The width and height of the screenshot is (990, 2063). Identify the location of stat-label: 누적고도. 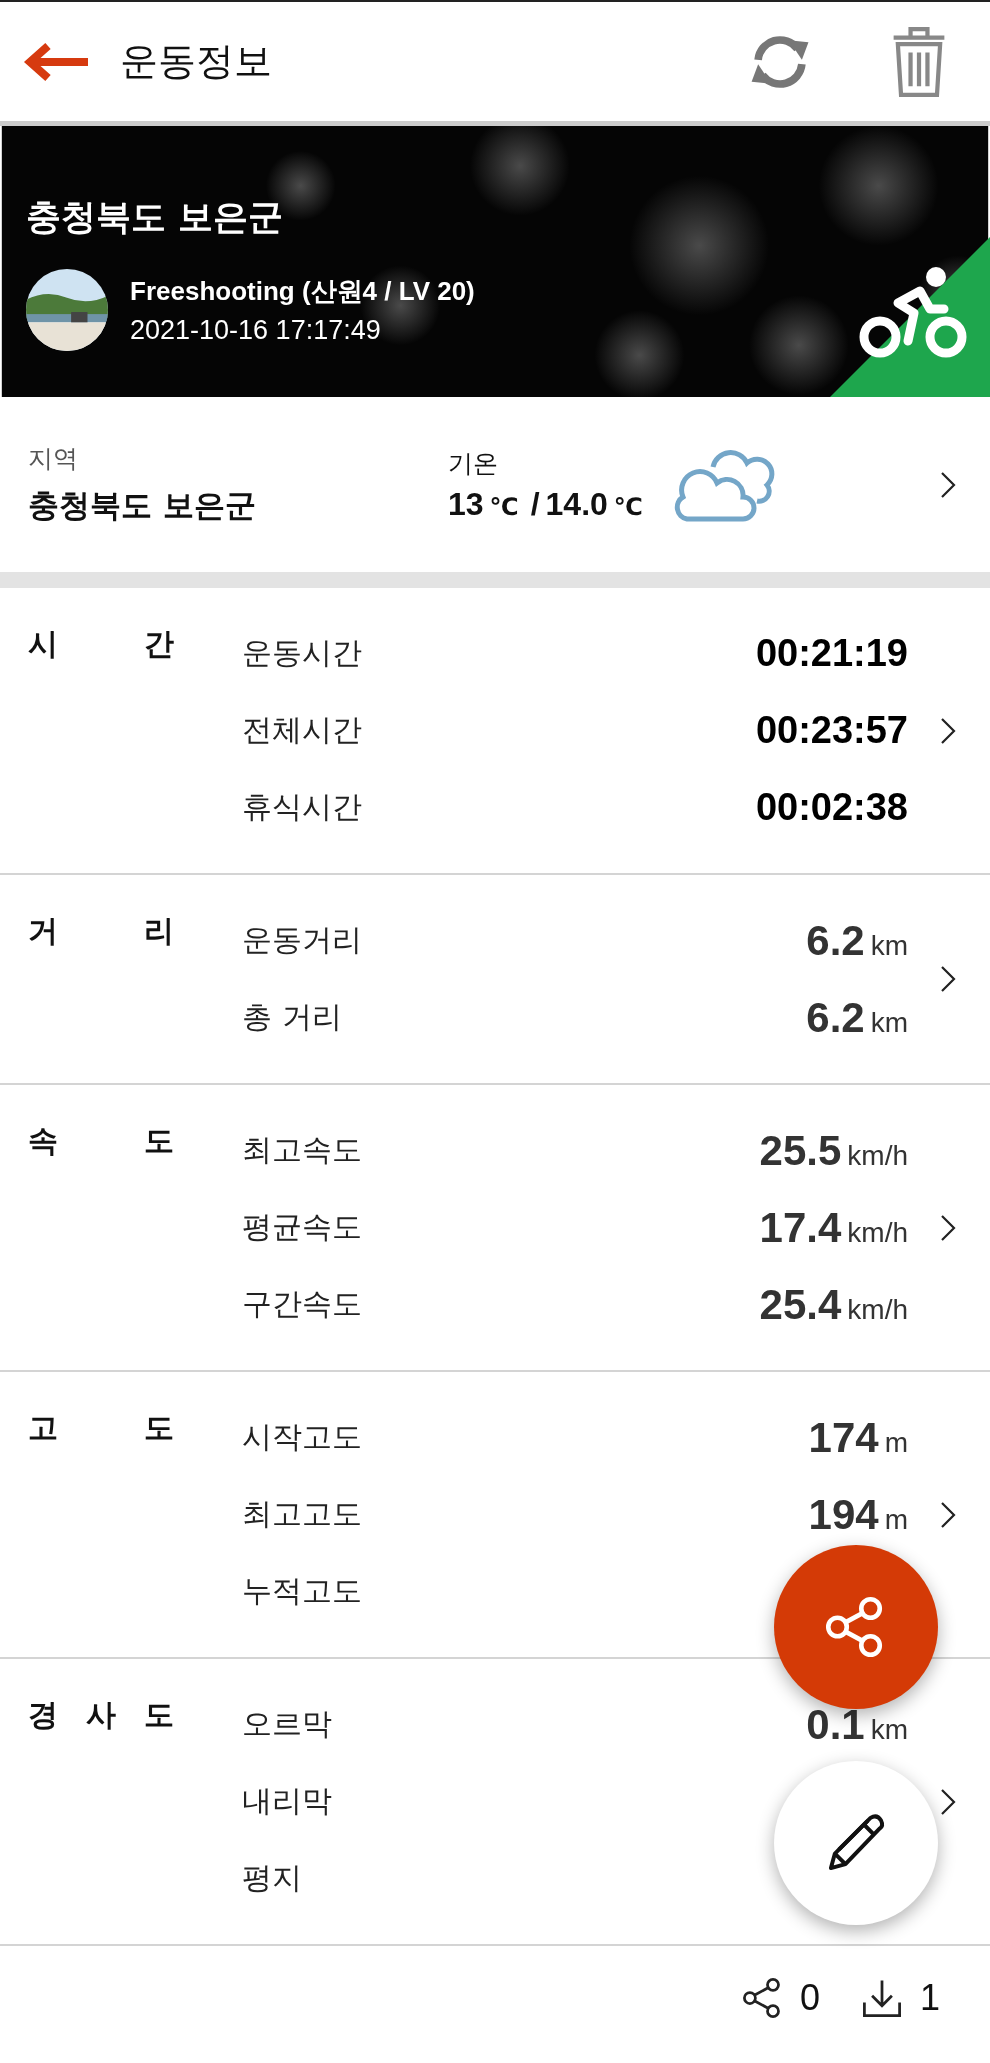
(302, 1591).